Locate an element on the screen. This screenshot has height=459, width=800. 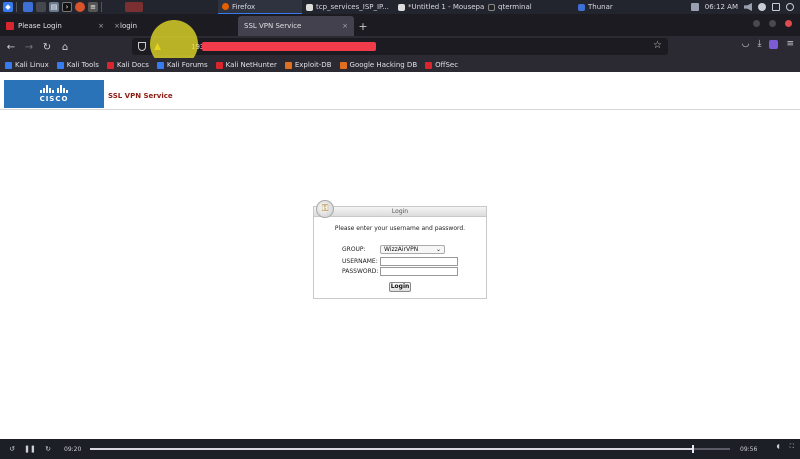
browser-navbar: ← → ↻ ⌂ 193. ☆ ◡ ⤓ ≡ is located at coordinates (400, 47).